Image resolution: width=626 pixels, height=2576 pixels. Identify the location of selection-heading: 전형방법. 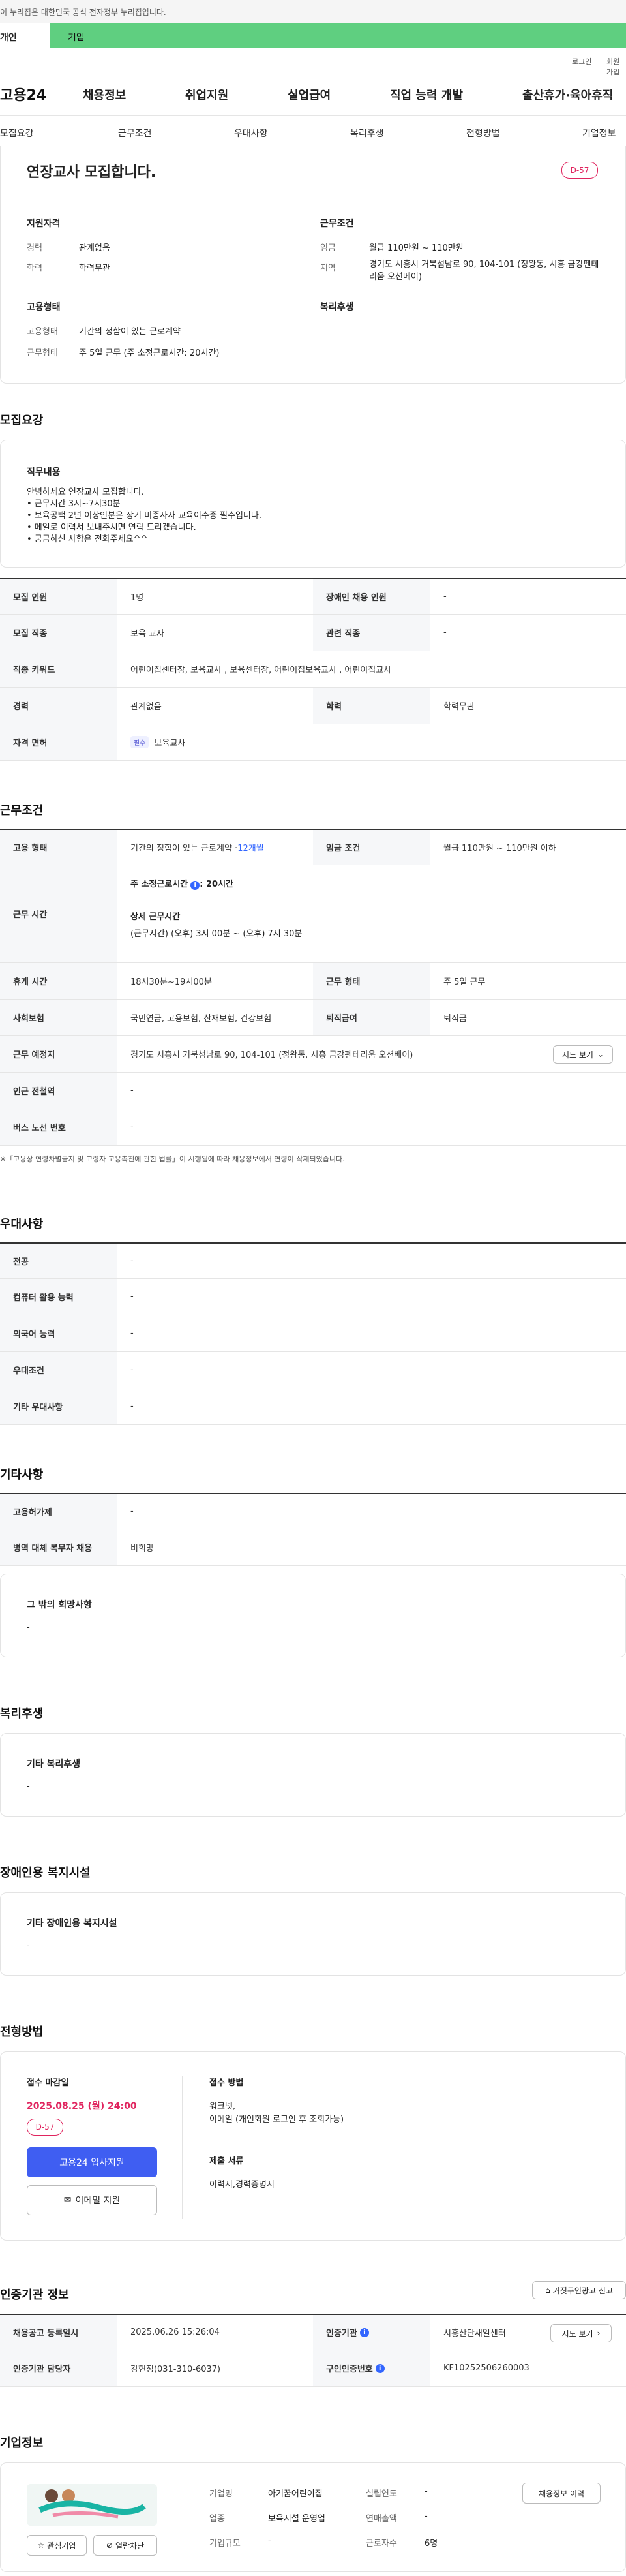
(22, 2032).